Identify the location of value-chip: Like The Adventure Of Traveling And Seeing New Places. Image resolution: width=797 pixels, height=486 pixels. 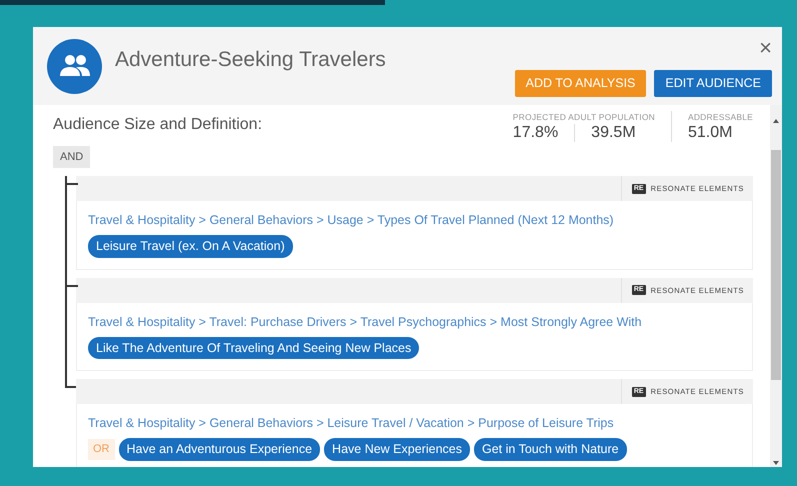
(254, 348).